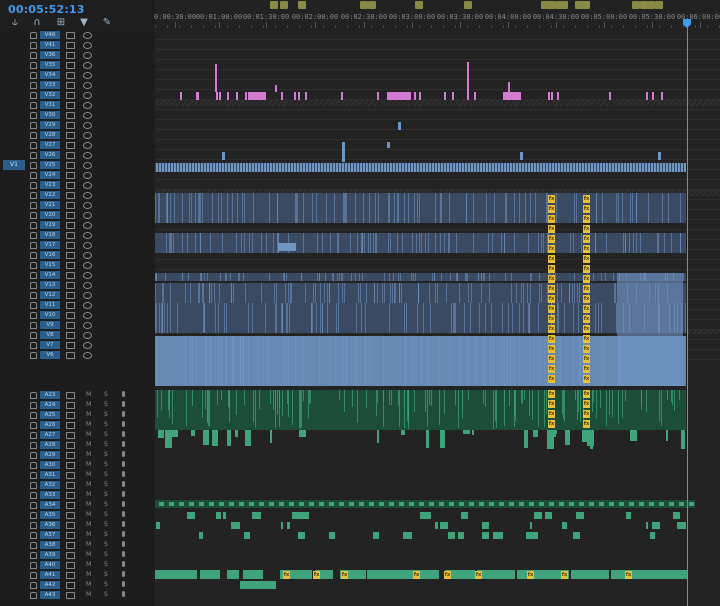 The width and height of the screenshot is (720, 606). I want to click on playhead-line, so click(687, 313).